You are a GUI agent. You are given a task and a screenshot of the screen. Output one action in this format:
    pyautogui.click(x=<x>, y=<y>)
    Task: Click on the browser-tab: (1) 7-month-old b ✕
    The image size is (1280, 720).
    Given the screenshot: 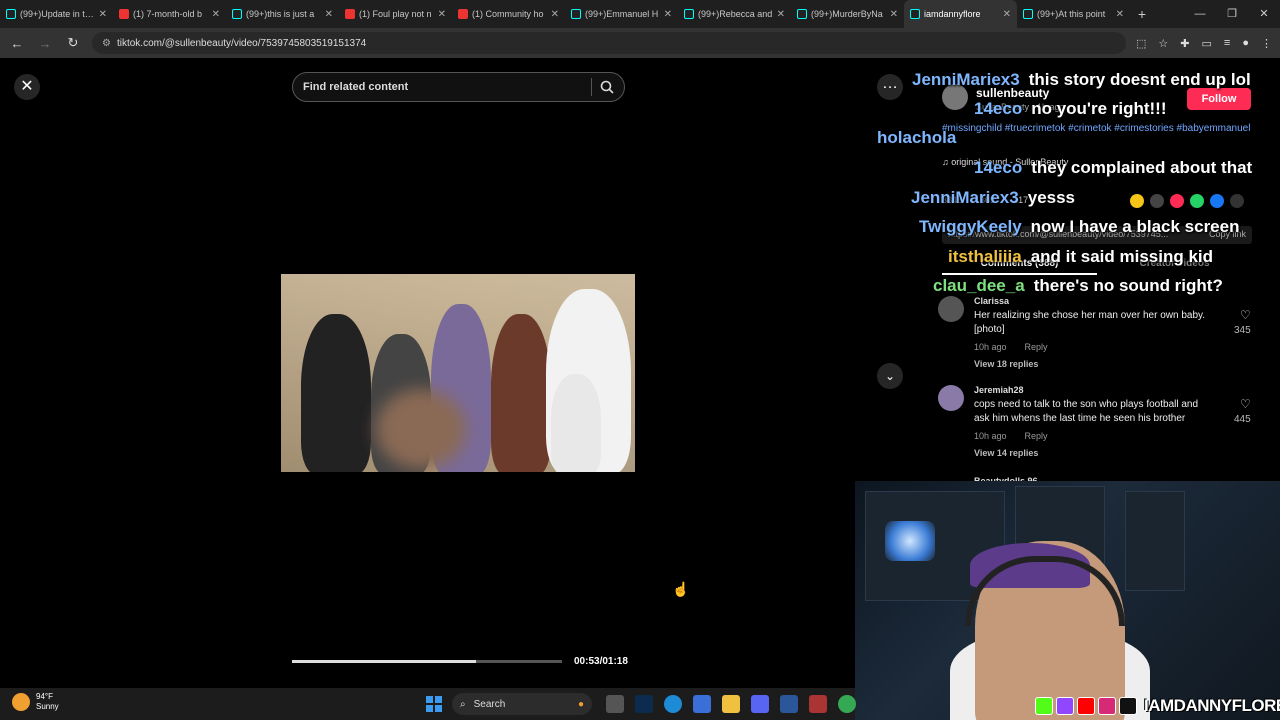 What is the action you would take?
    pyautogui.click(x=169, y=14)
    